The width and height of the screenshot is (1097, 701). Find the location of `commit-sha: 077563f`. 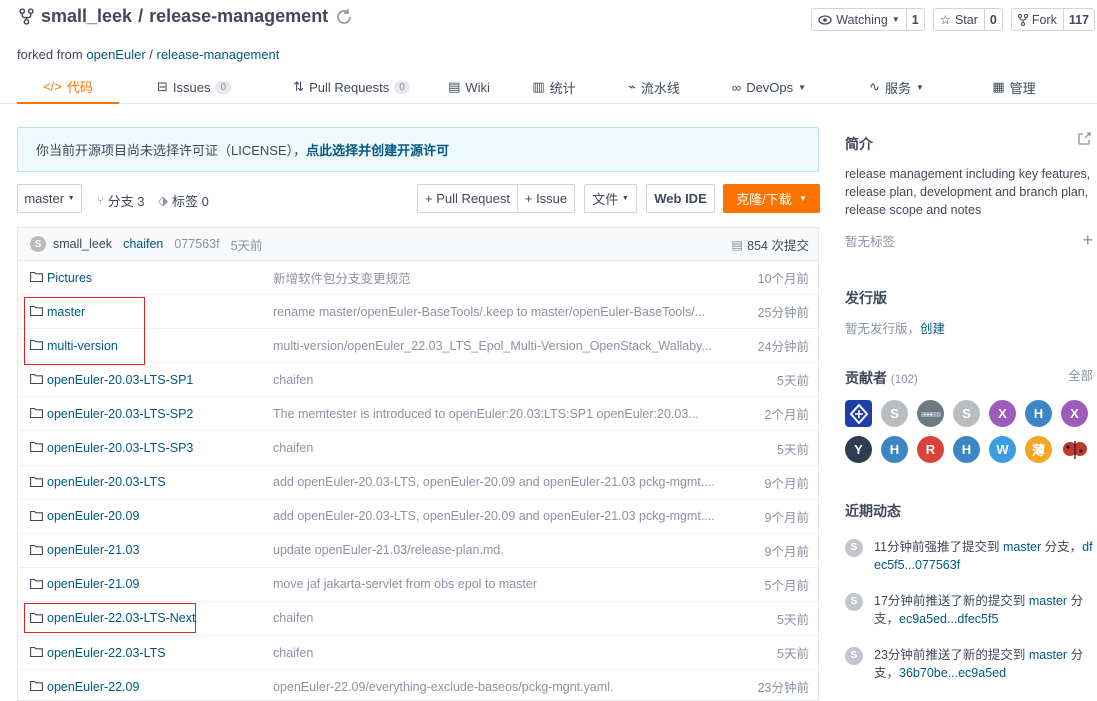

commit-sha: 077563f is located at coordinates (196, 244).